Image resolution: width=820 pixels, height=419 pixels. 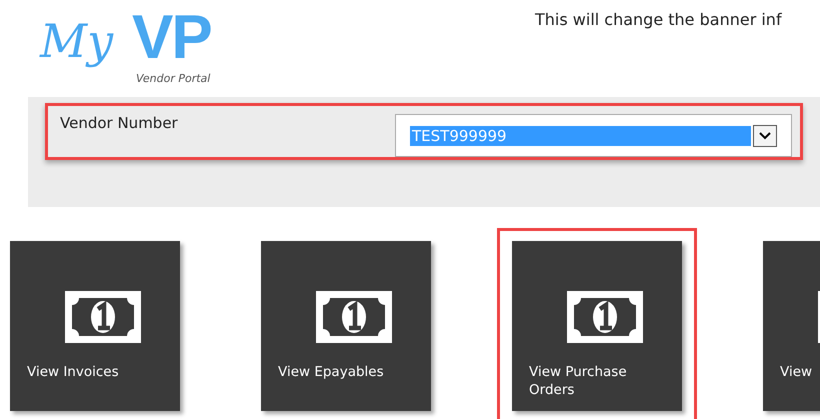 What do you see at coordinates (77, 41) in the screenshot?
I see `logo-script: My` at bounding box center [77, 41].